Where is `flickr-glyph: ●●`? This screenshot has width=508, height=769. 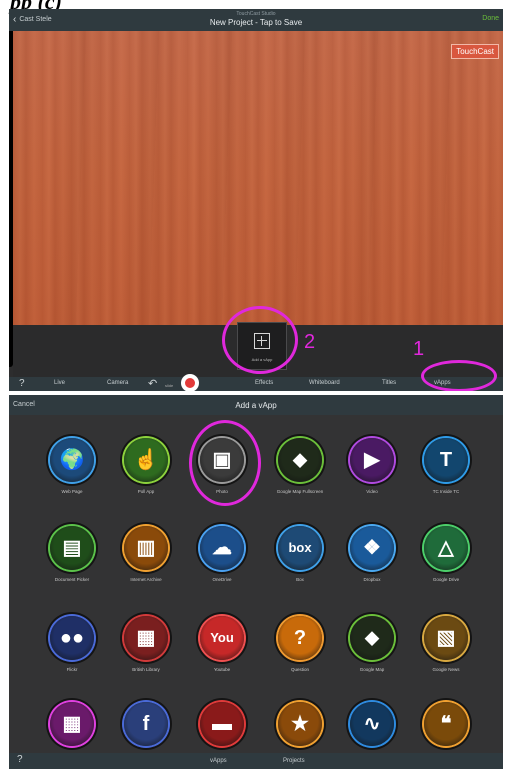 flickr-glyph: ●● is located at coordinates (72, 638).